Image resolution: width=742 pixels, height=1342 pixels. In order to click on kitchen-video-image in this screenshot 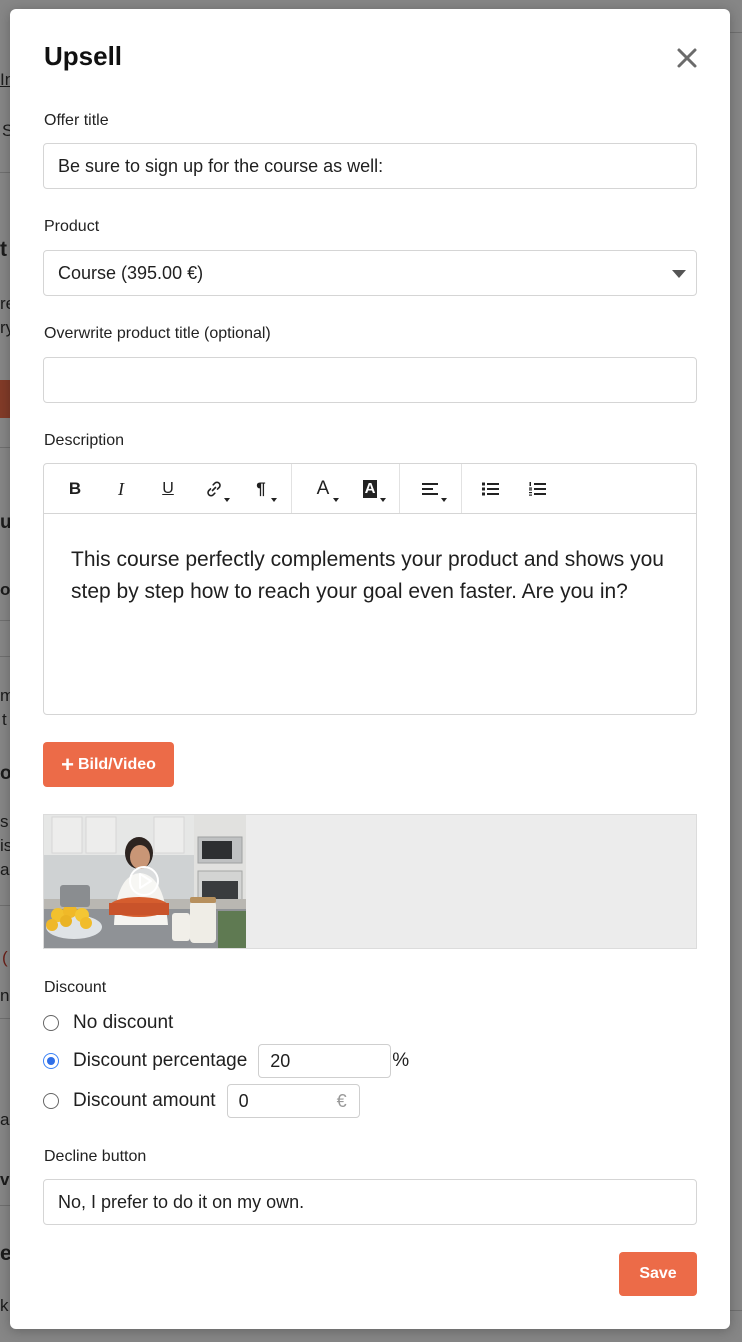, I will do `click(145, 881)`.